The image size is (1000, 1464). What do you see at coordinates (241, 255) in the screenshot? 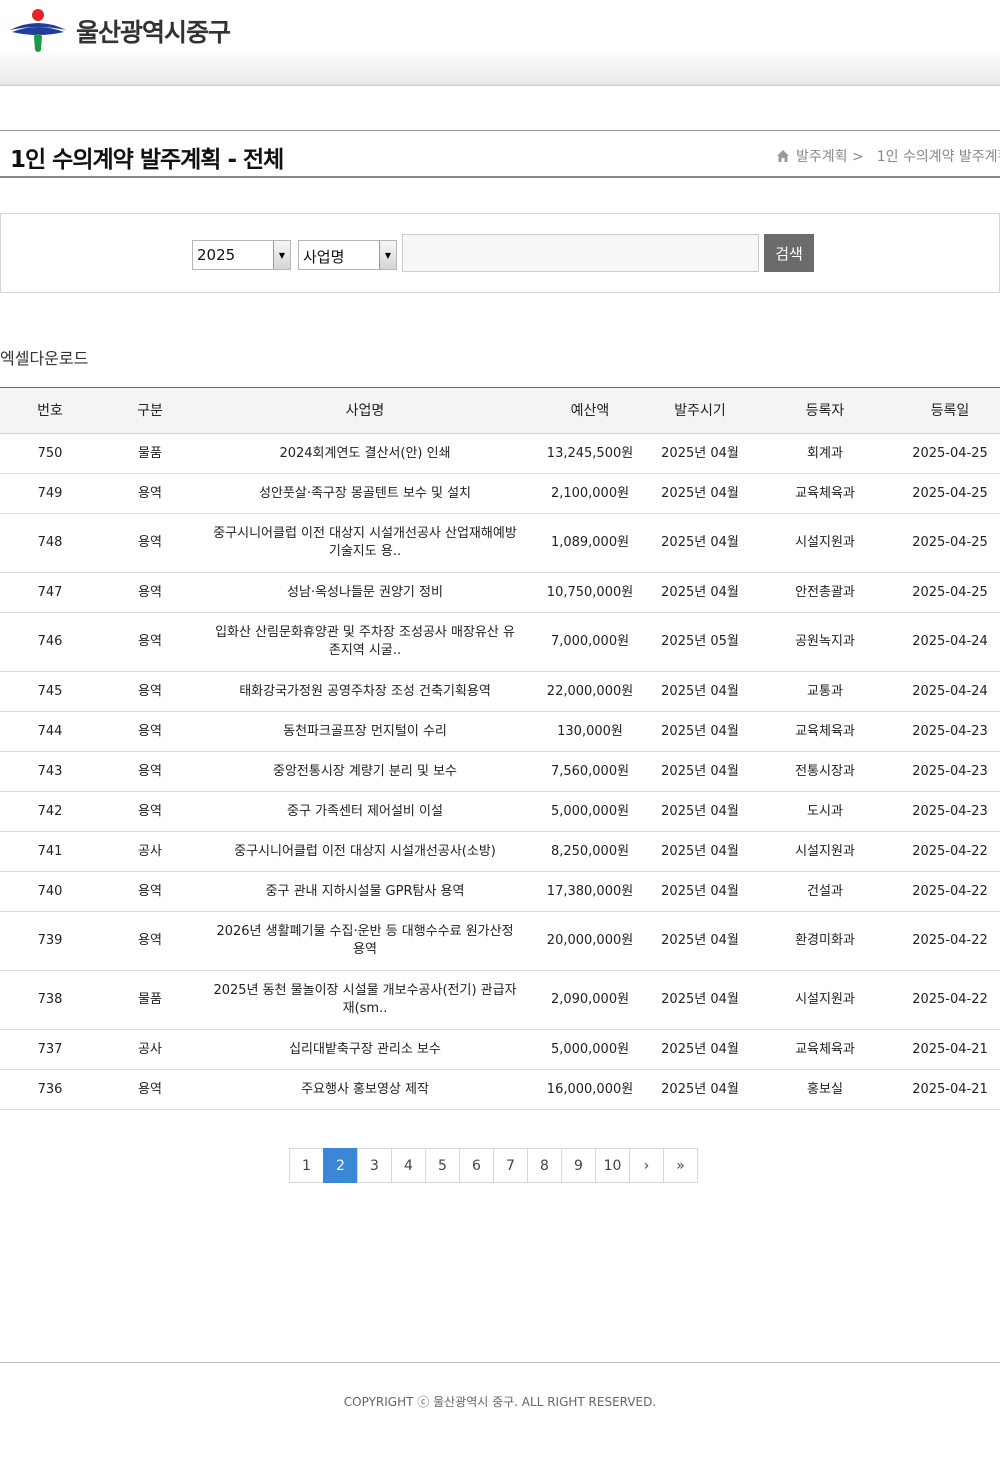
I see `year-select: 2025 ▼` at bounding box center [241, 255].